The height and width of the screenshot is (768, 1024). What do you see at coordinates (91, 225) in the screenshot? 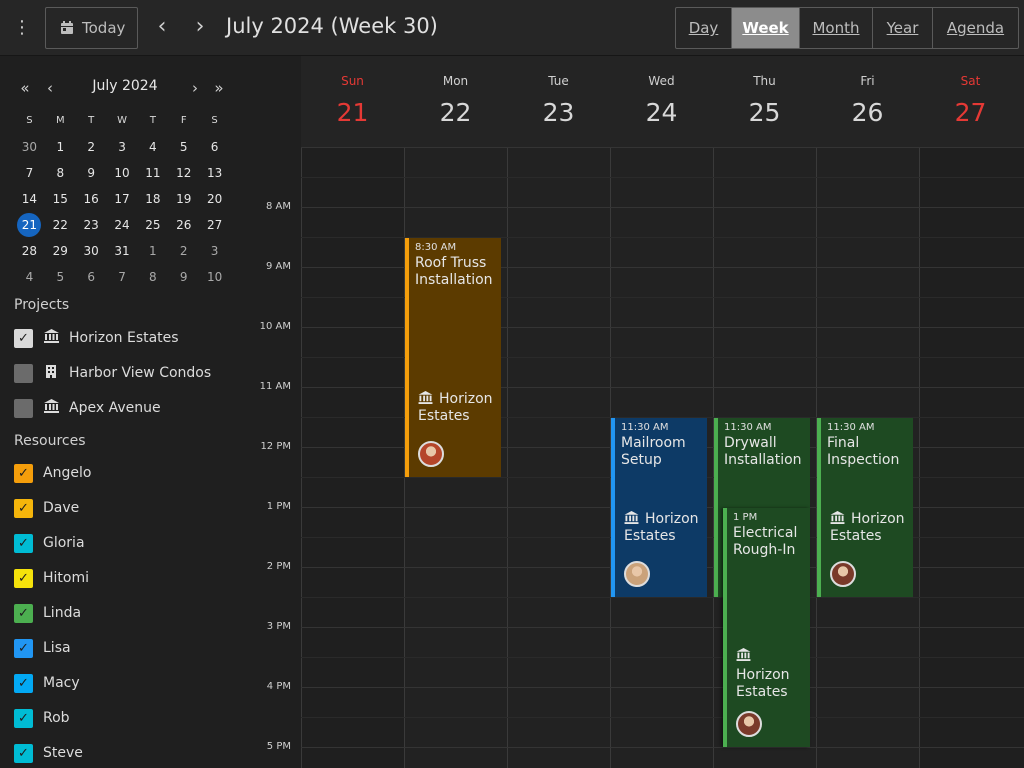
I see `mini-calendar-day: 23` at bounding box center [91, 225].